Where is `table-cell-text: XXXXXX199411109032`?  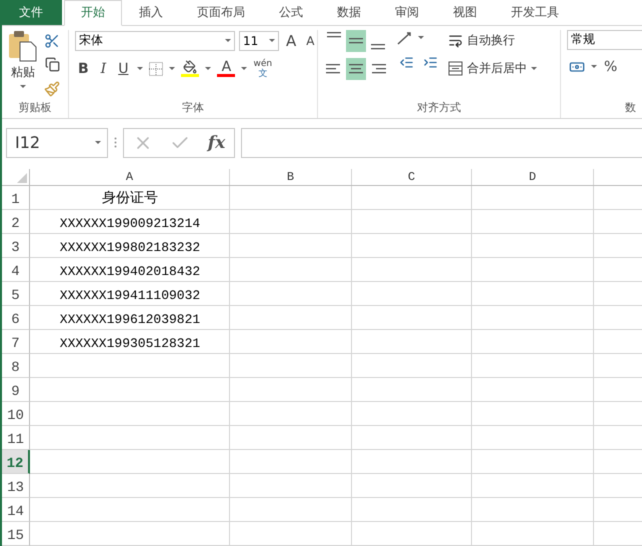 table-cell-text: XXXXXX199411109032 is located at coordinates (130, 296).